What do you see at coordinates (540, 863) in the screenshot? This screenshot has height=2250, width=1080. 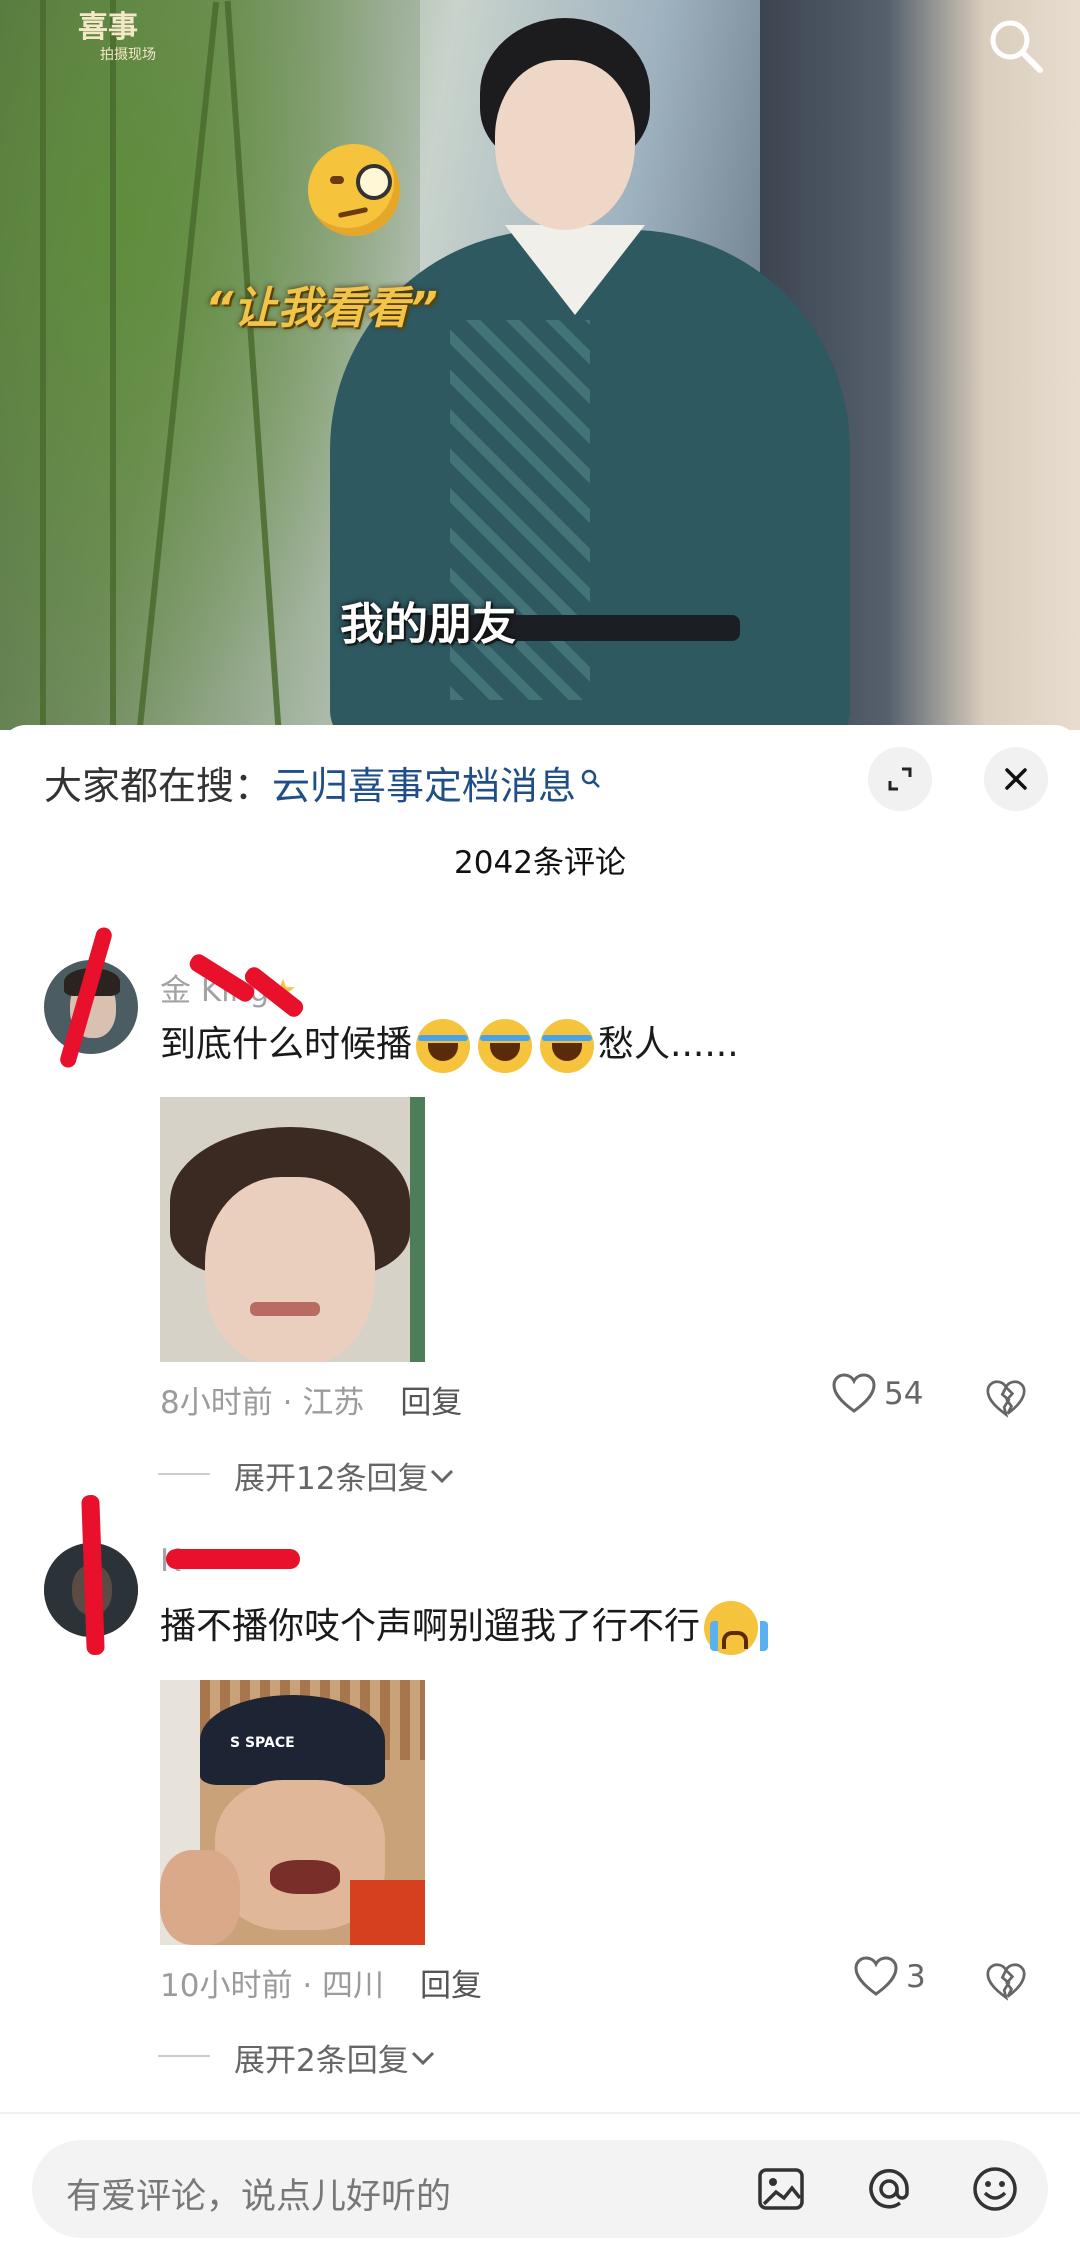 I see `comment-count: 2042条评论` at bounding box center [540, 863].